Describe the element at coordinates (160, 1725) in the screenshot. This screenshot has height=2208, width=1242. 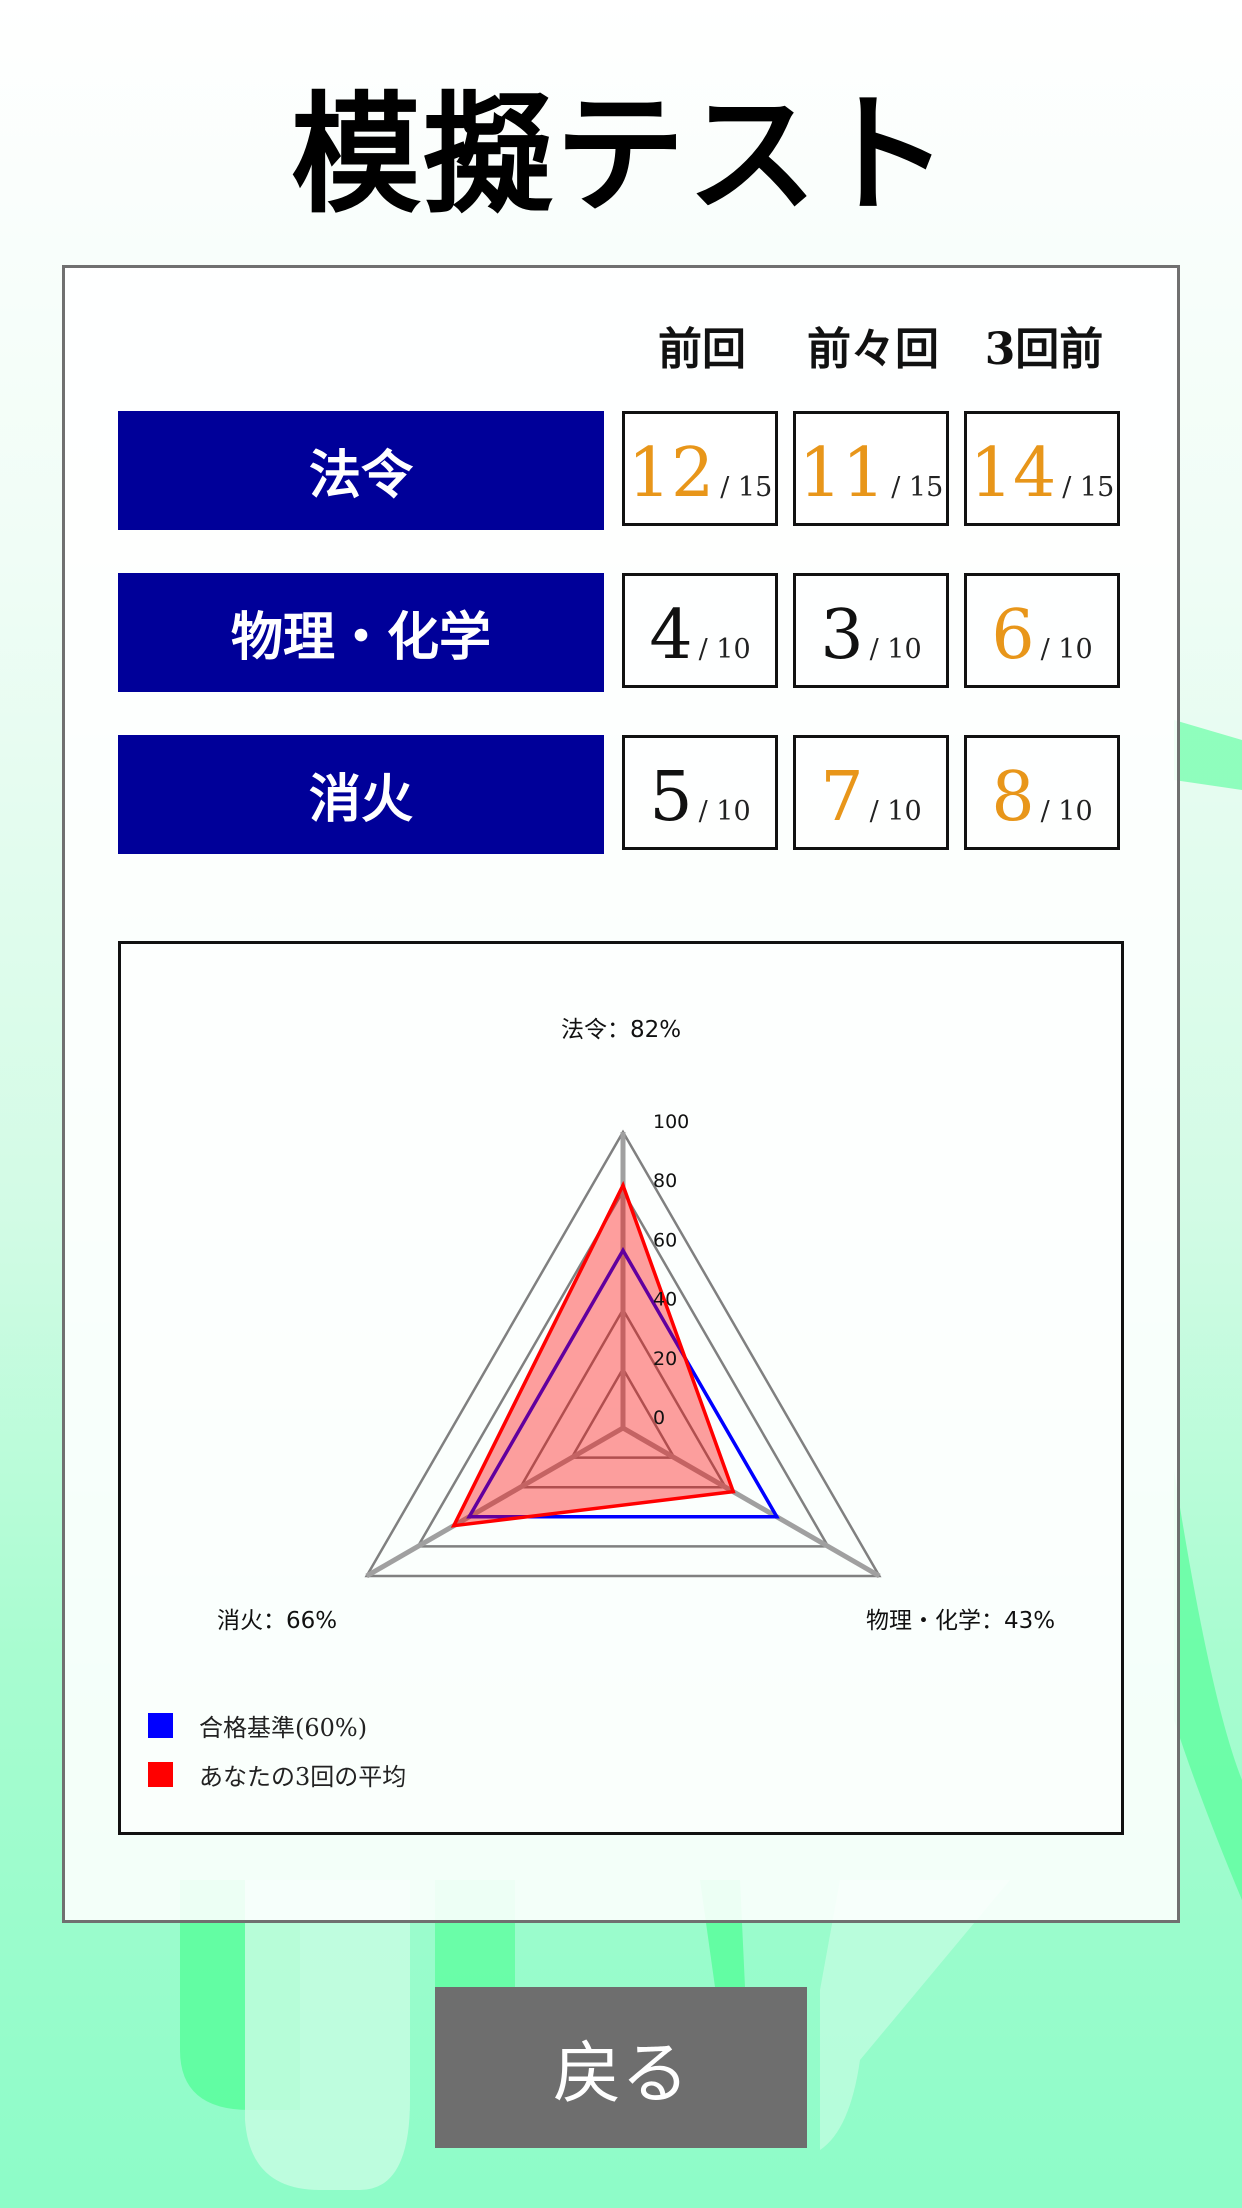
I see `legend-swatch-blue` at that location.